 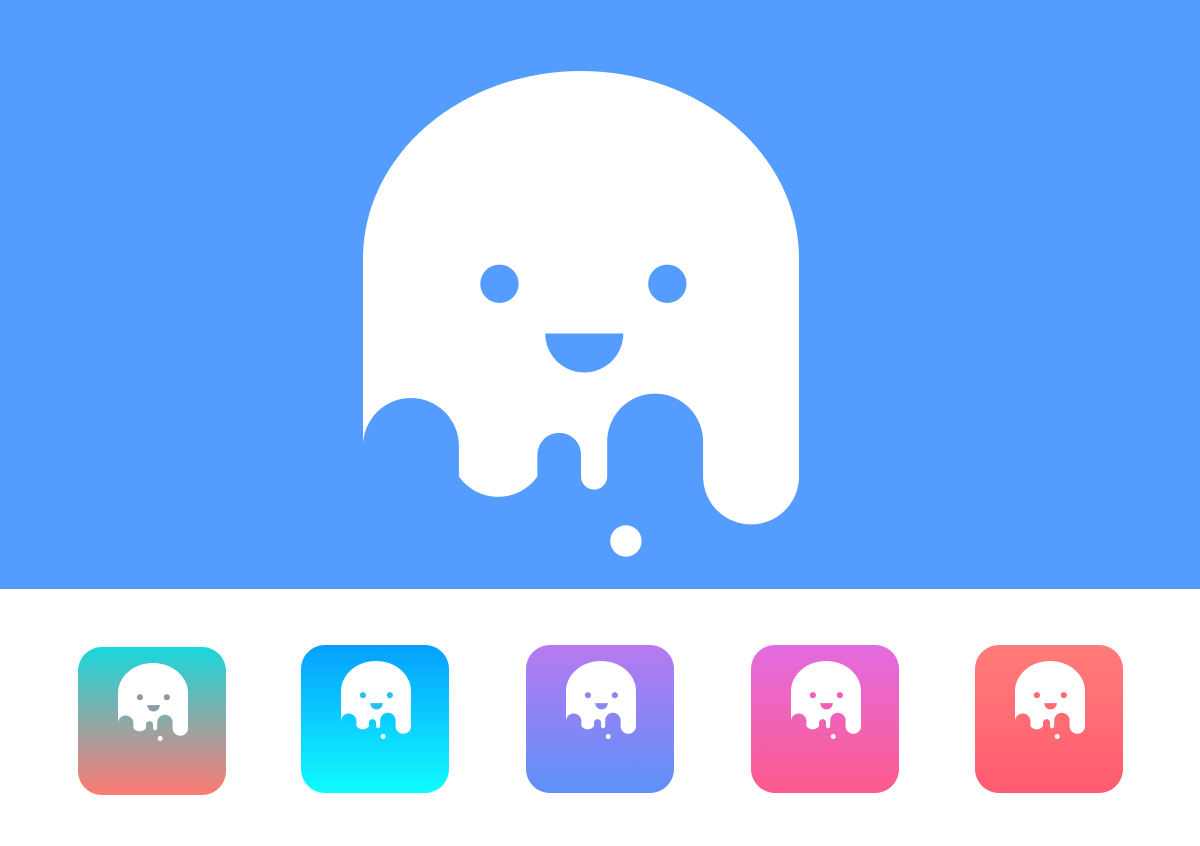 I want to click on app-icon-teal-coral, so click(x=152, y=721).